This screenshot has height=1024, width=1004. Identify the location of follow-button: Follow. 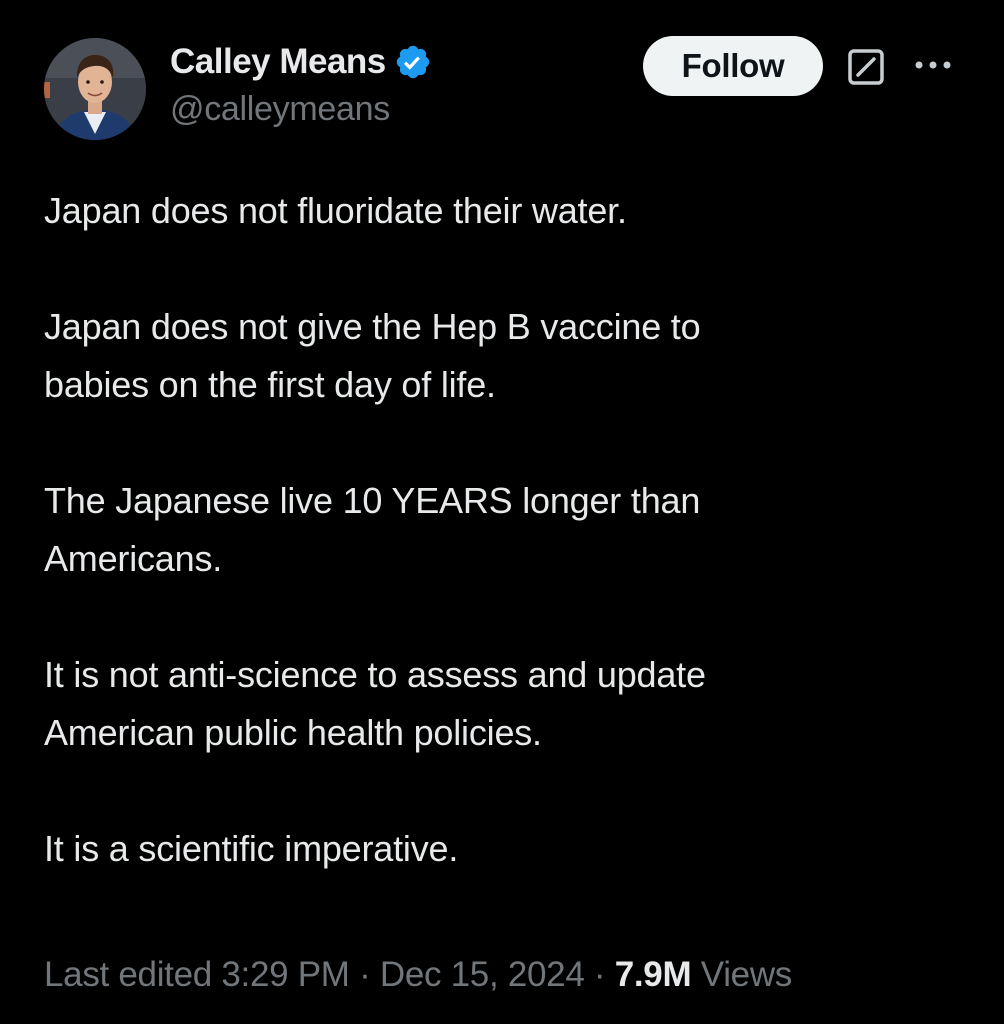
(733, 66).